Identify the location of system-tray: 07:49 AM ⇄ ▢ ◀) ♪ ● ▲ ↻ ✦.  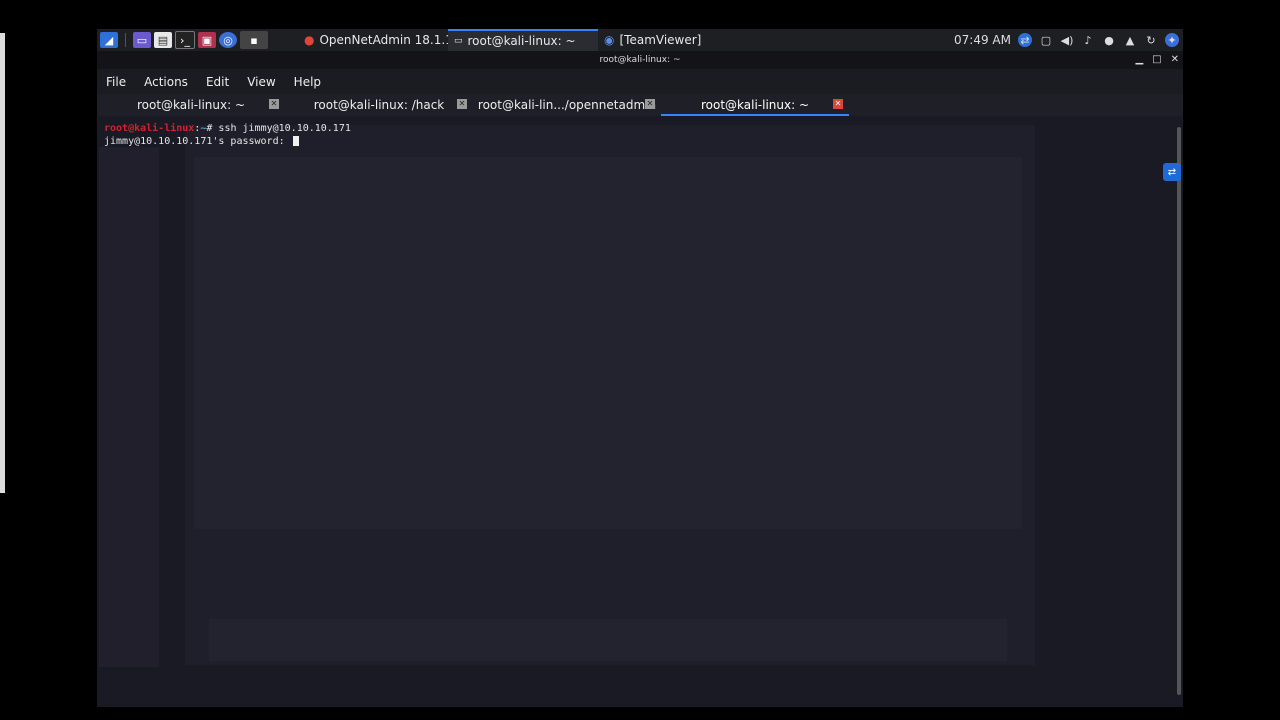
(1068, 40).